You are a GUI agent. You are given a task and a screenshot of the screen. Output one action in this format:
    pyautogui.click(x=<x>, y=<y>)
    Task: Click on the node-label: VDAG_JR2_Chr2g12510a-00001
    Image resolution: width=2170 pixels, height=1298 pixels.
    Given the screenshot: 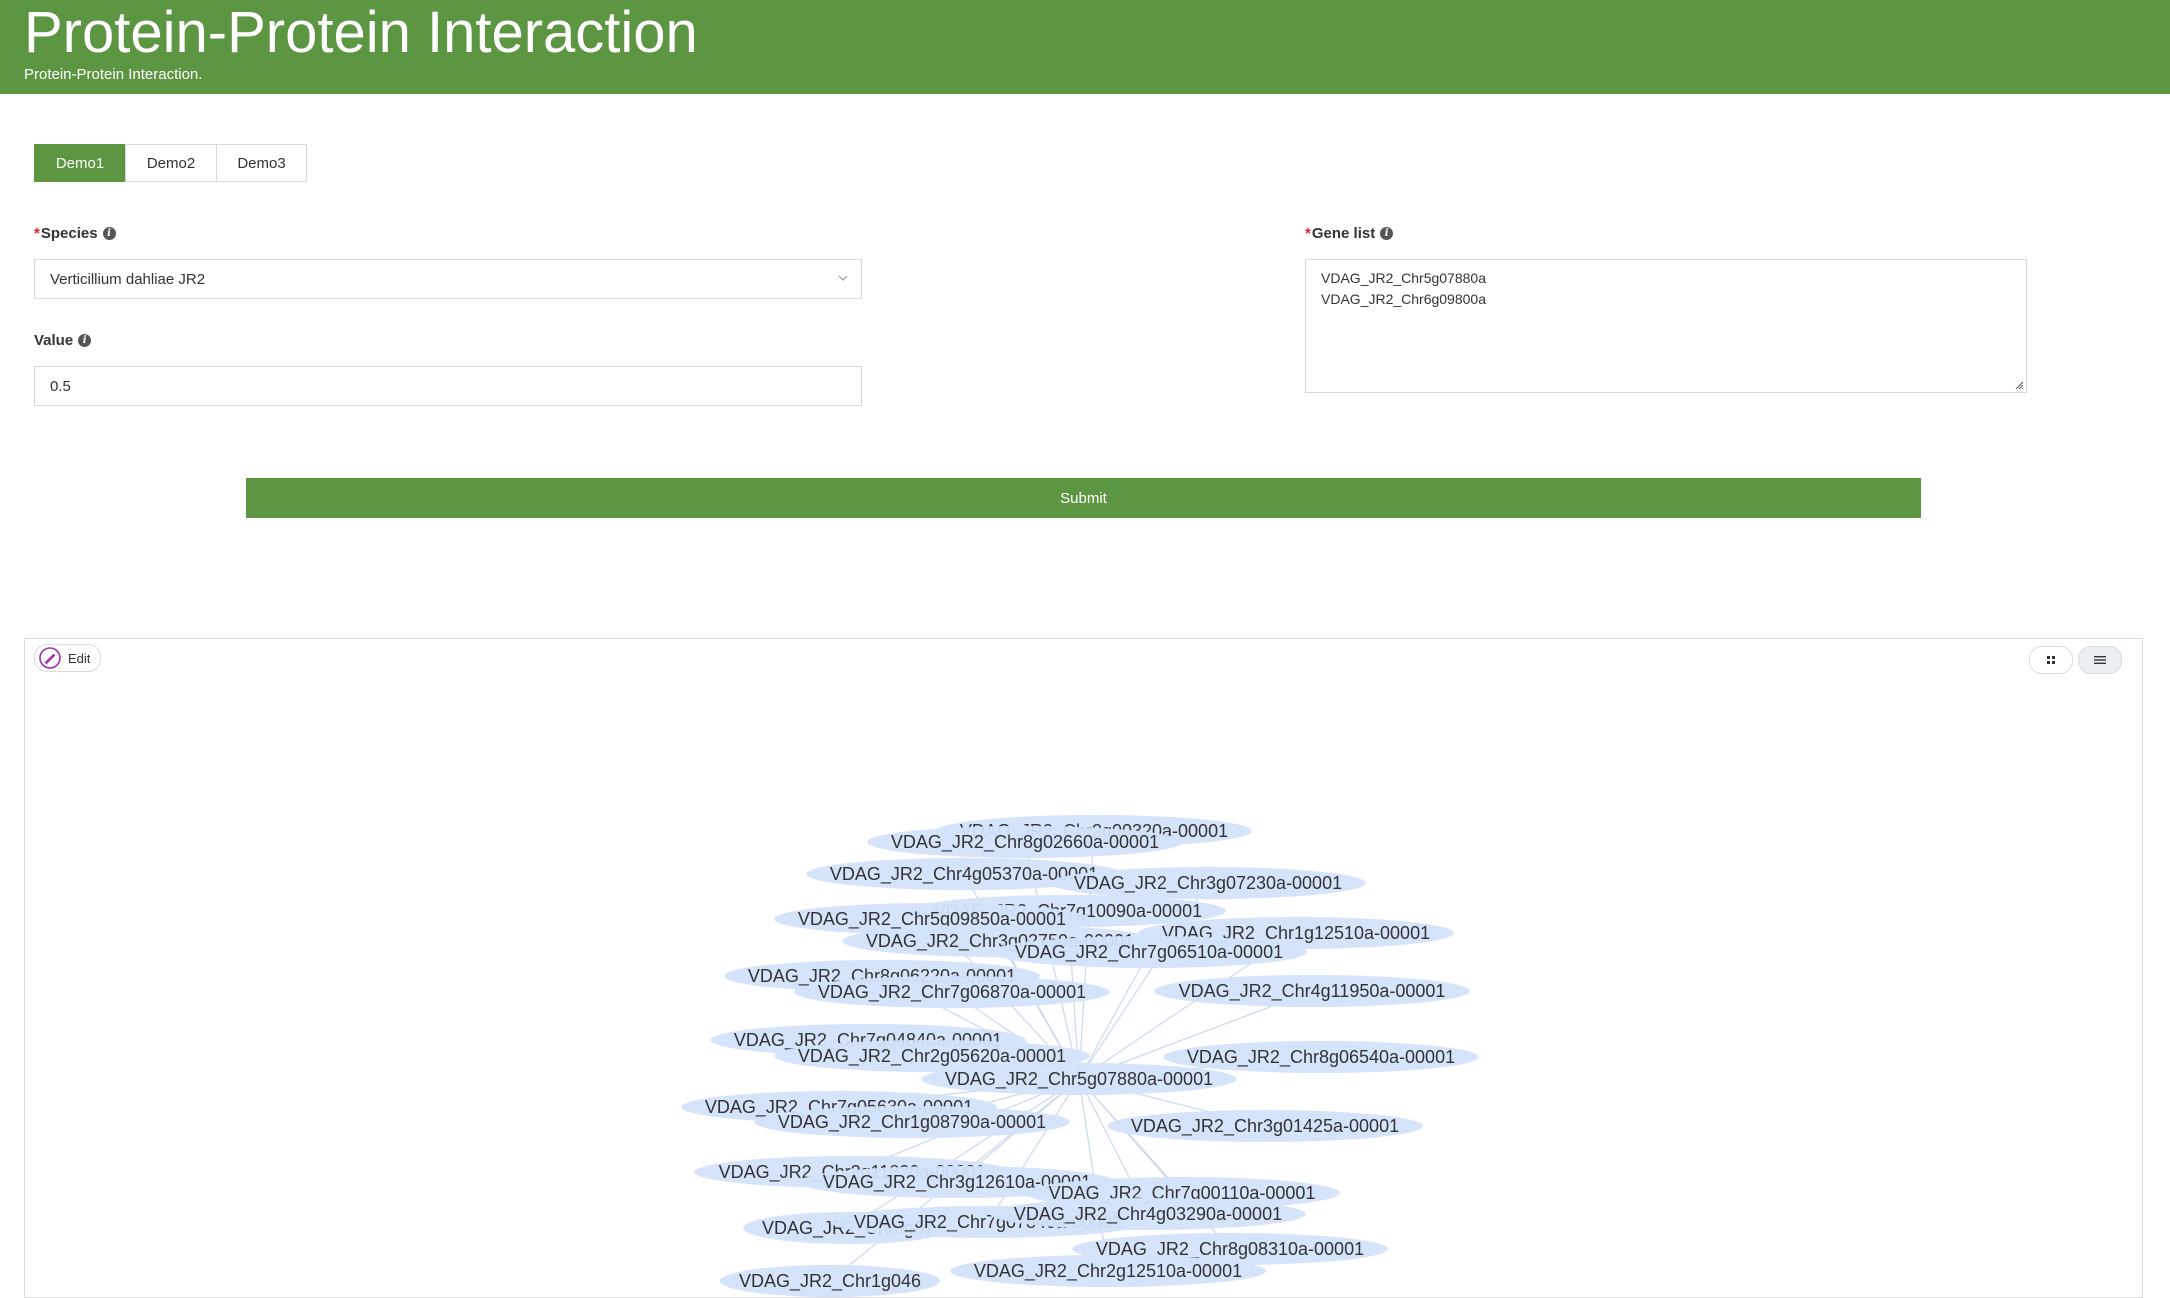 What is the action you would take?
    pyautogui.click(x=1108, y=1271)
    